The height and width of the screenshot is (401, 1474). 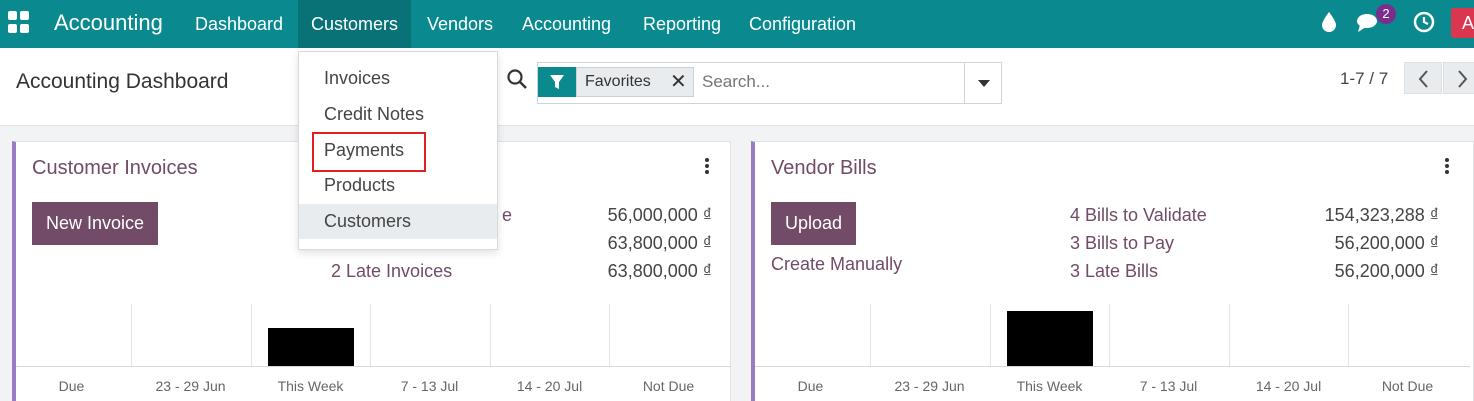 I want to click on remove-facet-icon: ✕, so click(x=678, y=82).